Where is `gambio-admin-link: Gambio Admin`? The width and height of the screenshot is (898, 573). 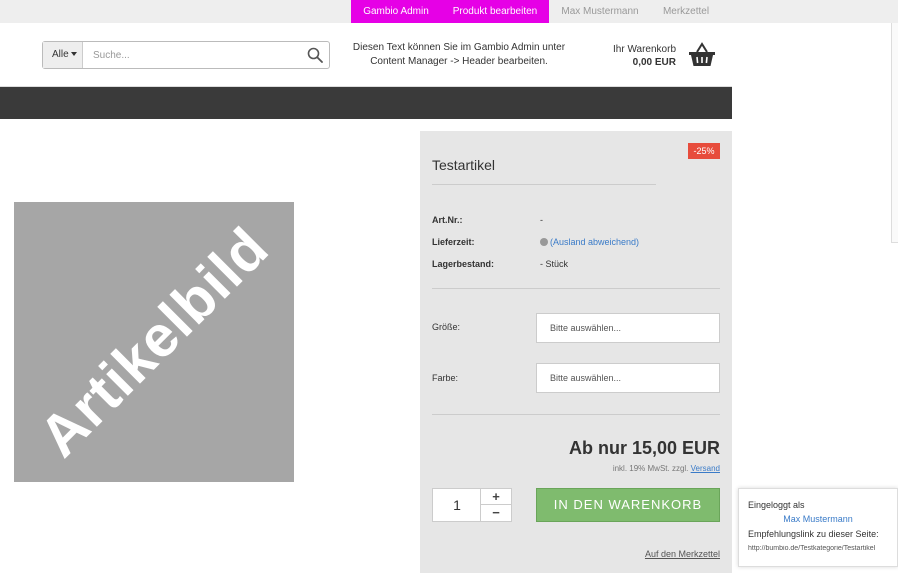 gambio-admin-link: Gambio Admin is located at coordinates (396, 11).